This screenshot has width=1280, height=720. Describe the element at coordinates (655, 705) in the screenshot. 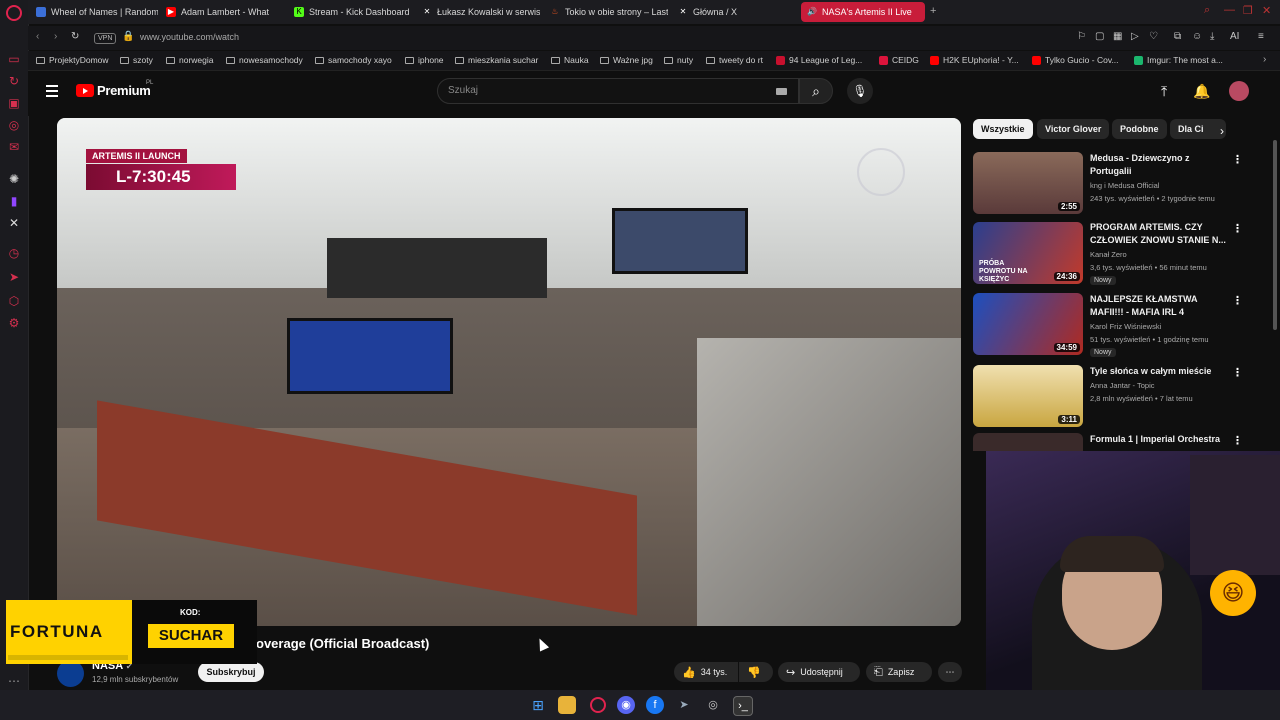

I see `facebook-icon: f` at that location.